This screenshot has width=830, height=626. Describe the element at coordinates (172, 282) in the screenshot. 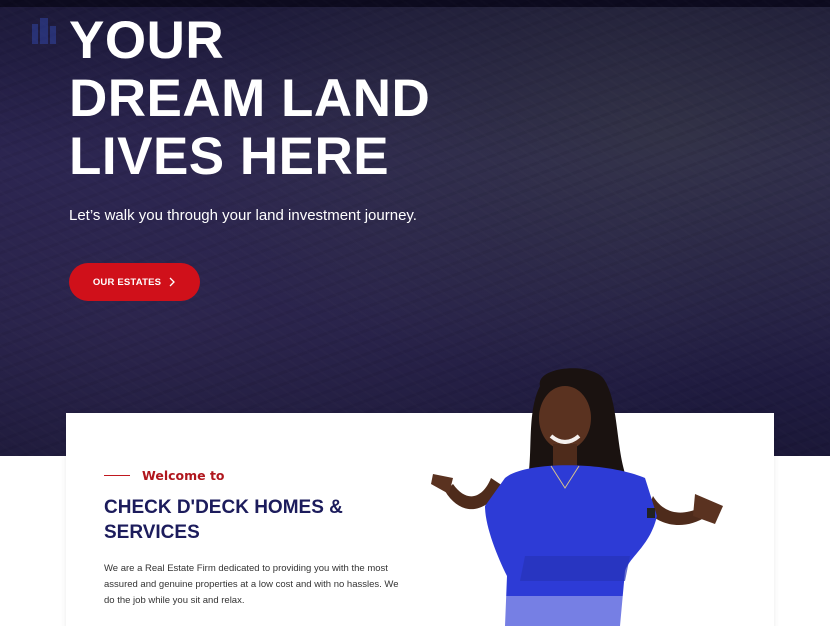

I see `chevron-right-icon` at that location.